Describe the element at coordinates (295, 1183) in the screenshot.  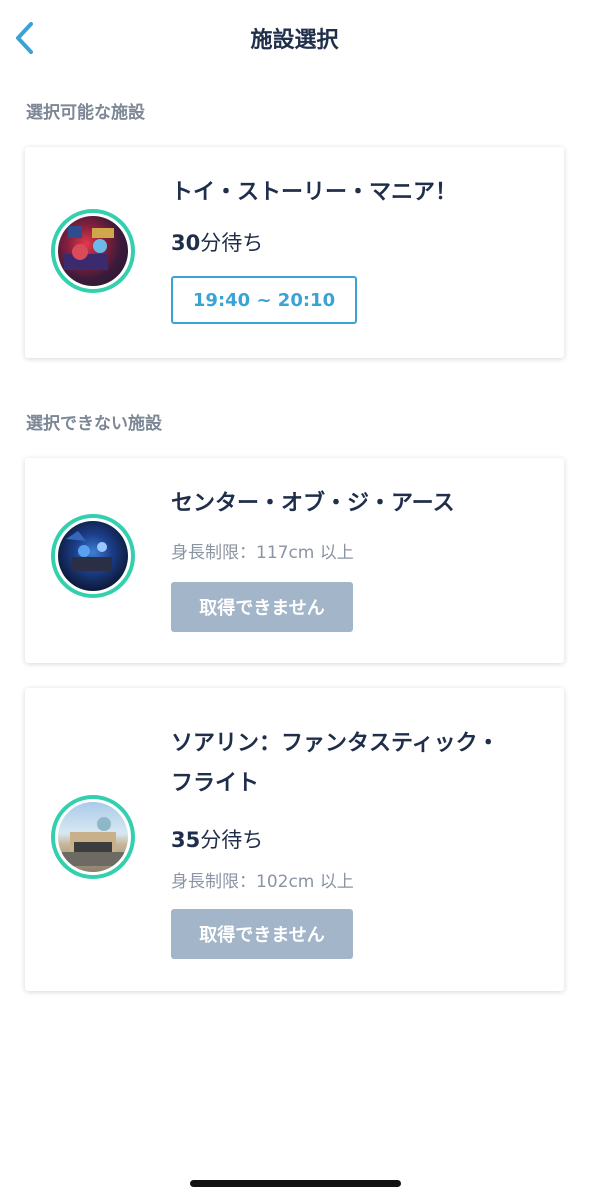
I see `home-indicator` at that location.